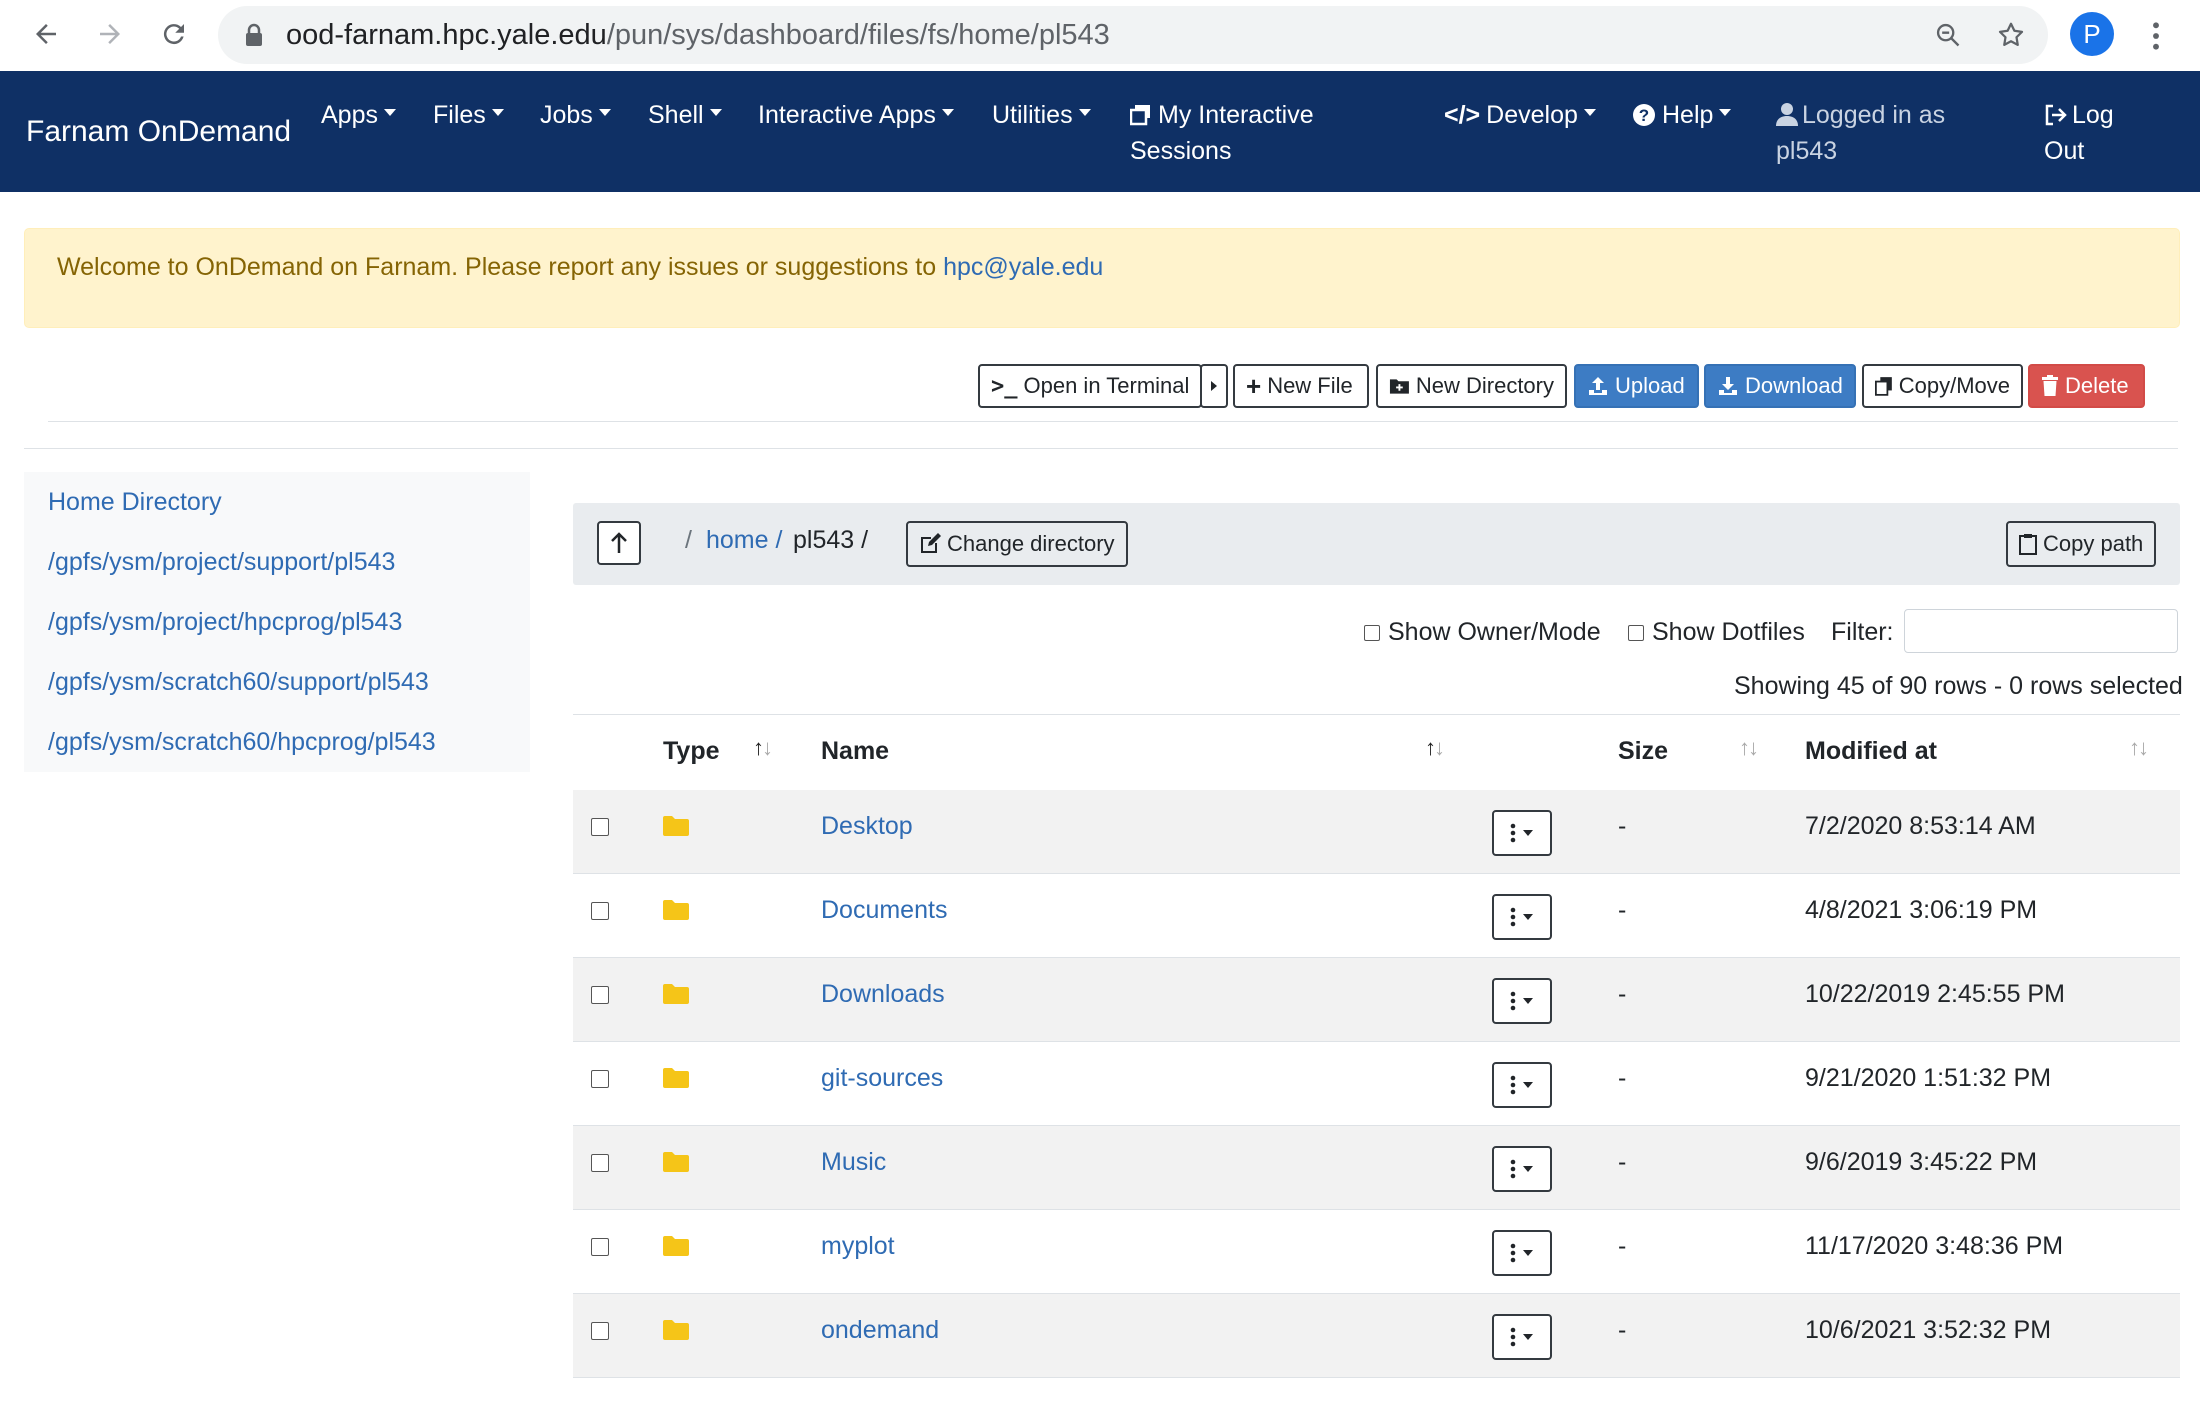  What do you see at coordinates (2139, 748) in the screenshot?
I see `sort-modified-icon: ↑↓` at bounding box center [2139, 748].